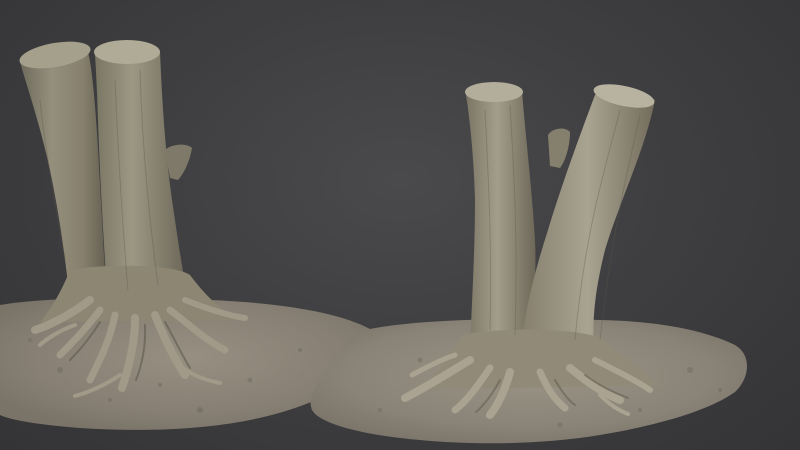 This screenshot has height=450, width=800. What do you see at coordinates (65, 176) in the screenshot?
I see `left-trunk-back` at bounding box center [65, 176].